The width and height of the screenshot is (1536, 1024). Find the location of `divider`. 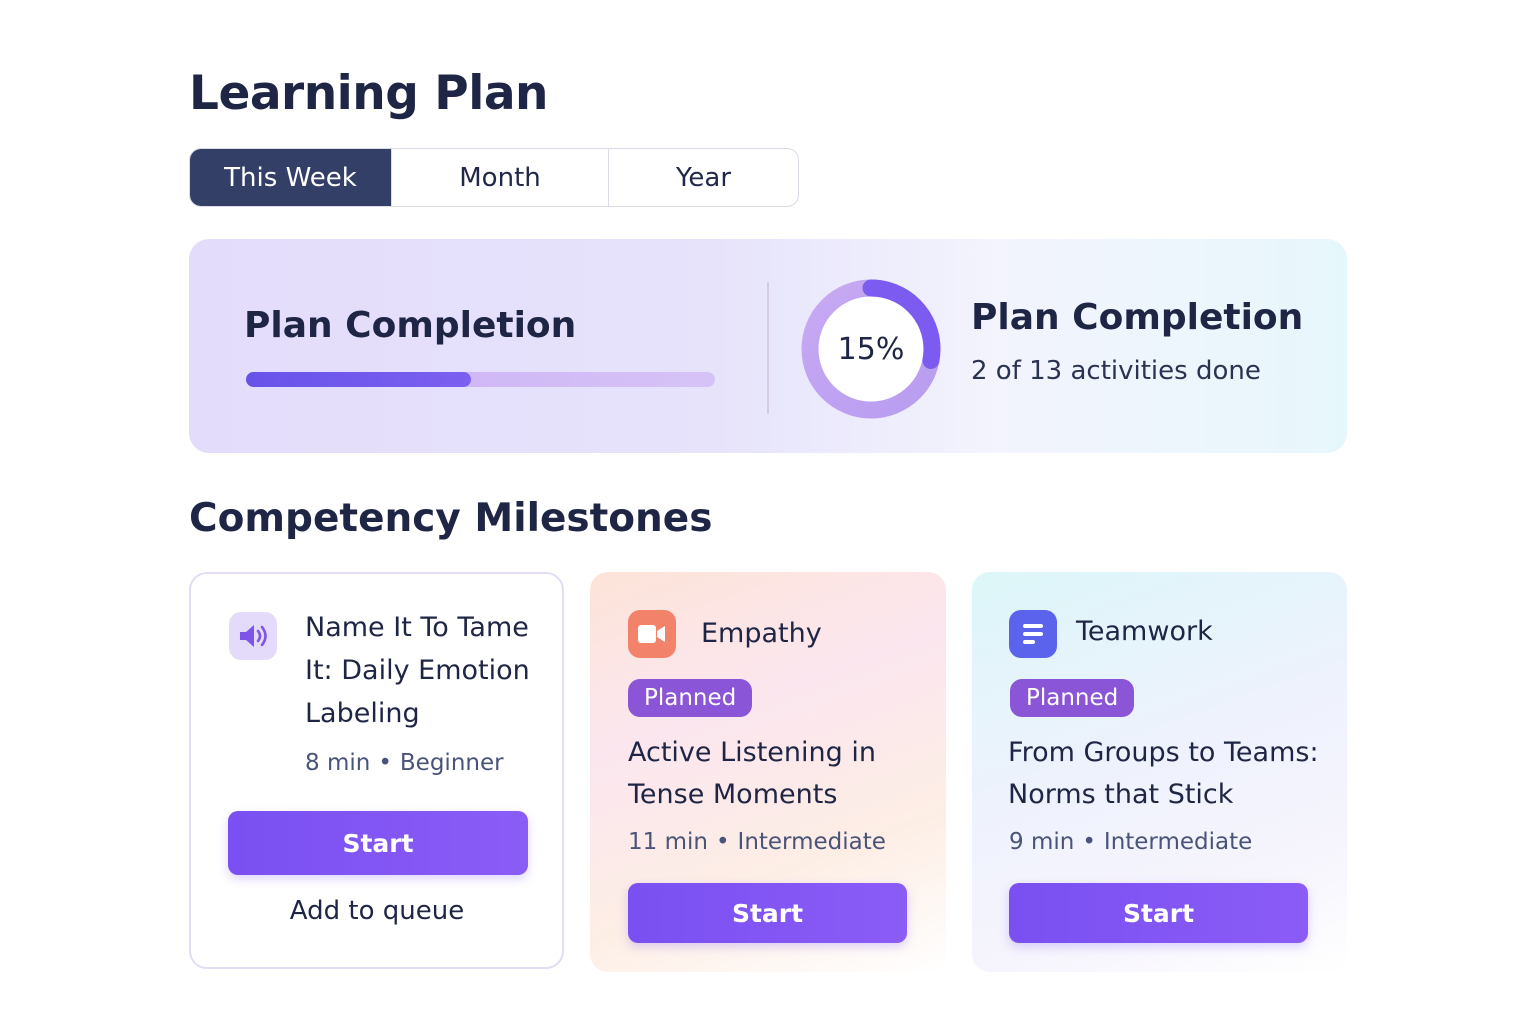

divider is located at coordinates (768, 348).